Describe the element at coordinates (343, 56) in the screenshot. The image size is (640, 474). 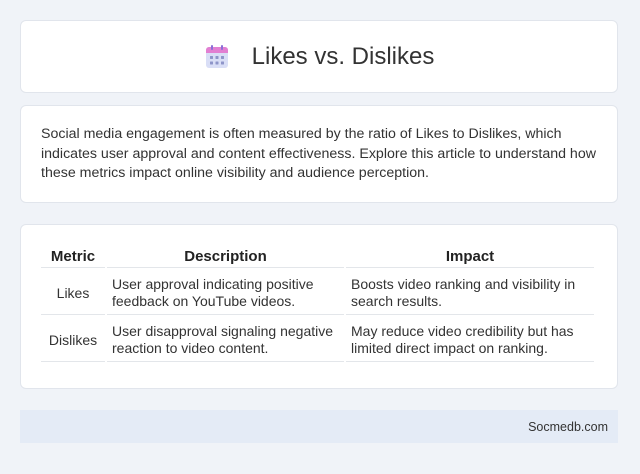
I see `page-title: Likes vs. Dislikes` at that location.